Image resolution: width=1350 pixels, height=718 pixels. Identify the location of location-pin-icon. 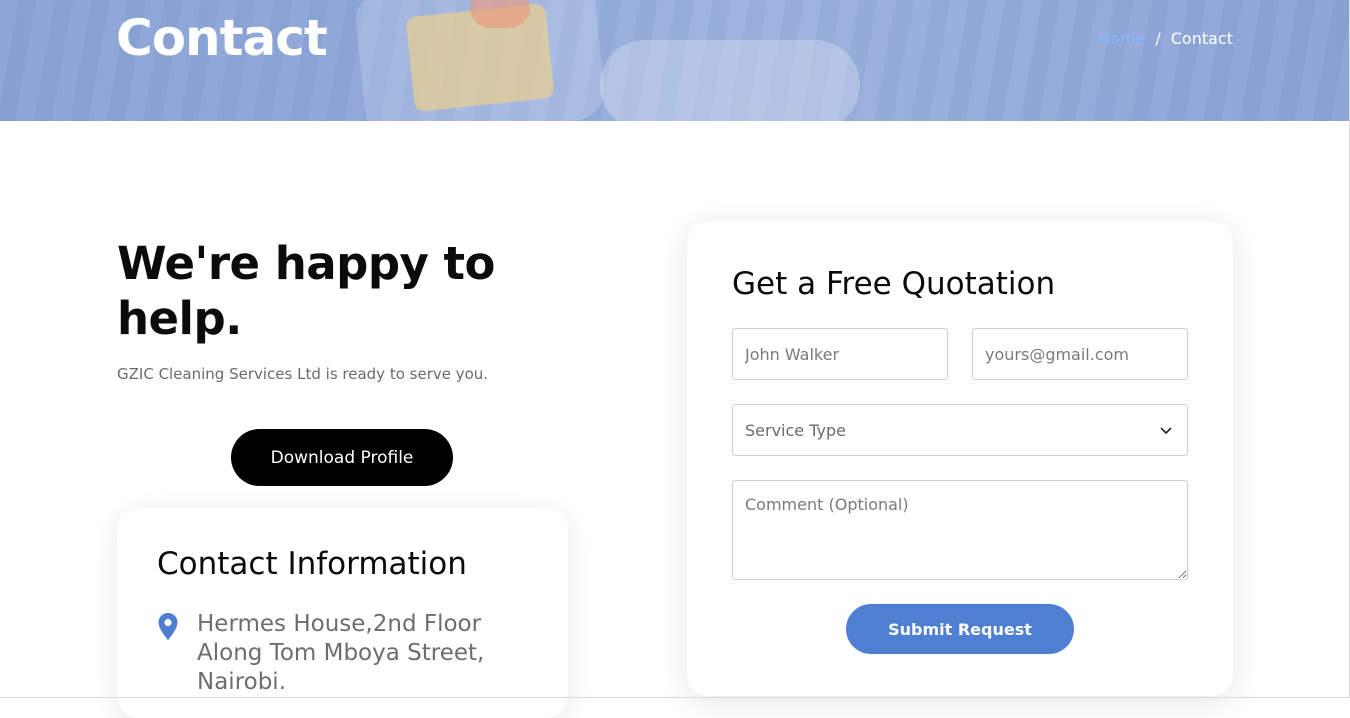
(168, 626).